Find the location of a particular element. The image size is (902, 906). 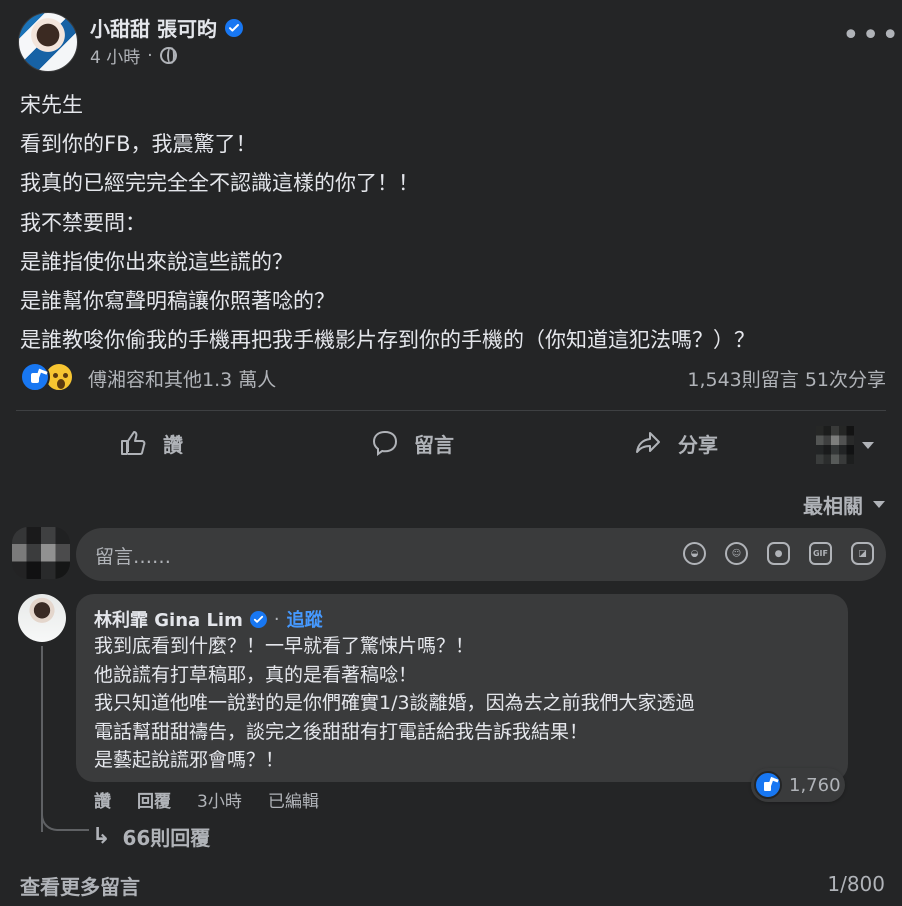

camera-icon: ● is located at coordinates (778, 553).